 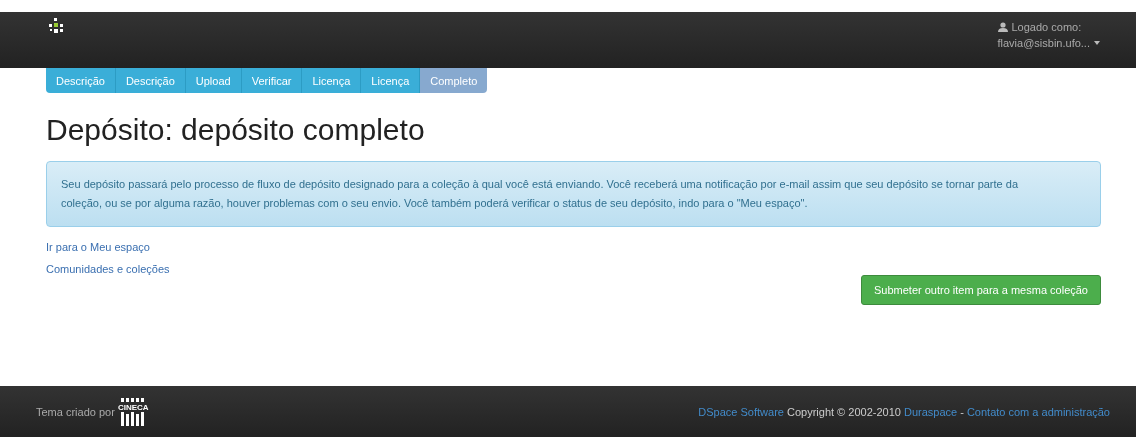 I want to click on login-label: Logado como:, so click(x=1046, y=27).